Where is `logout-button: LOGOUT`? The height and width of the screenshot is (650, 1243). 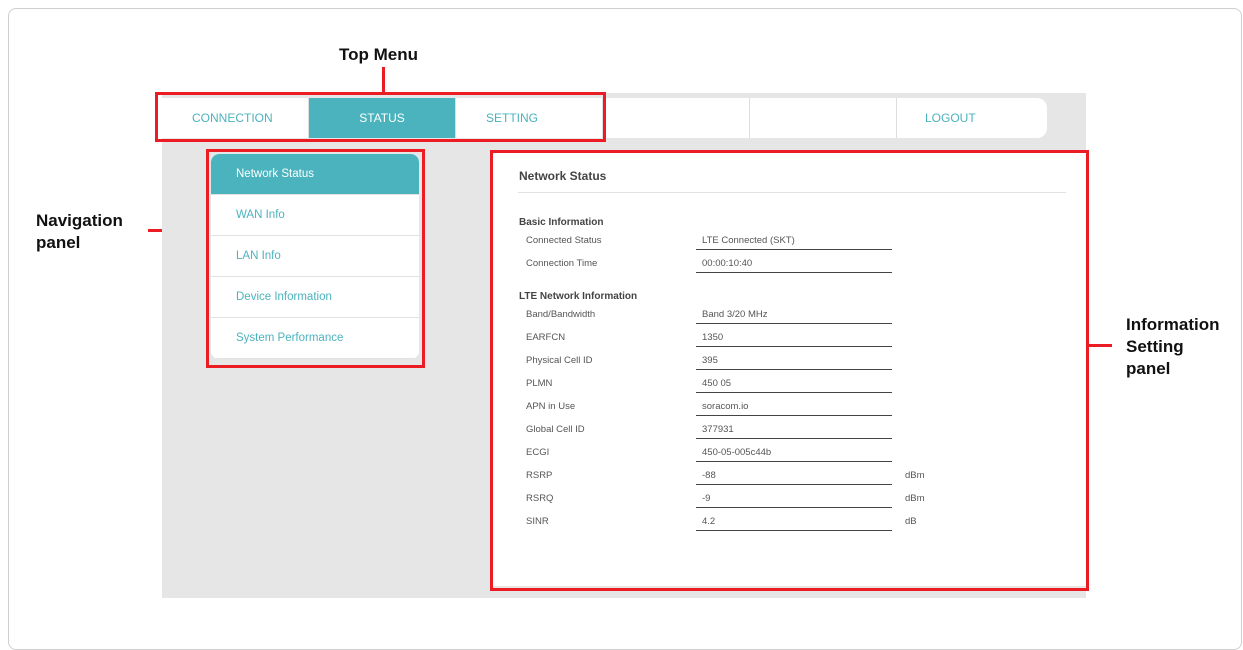
logout-button: LOGOUT is located at coordinates (970, 118).